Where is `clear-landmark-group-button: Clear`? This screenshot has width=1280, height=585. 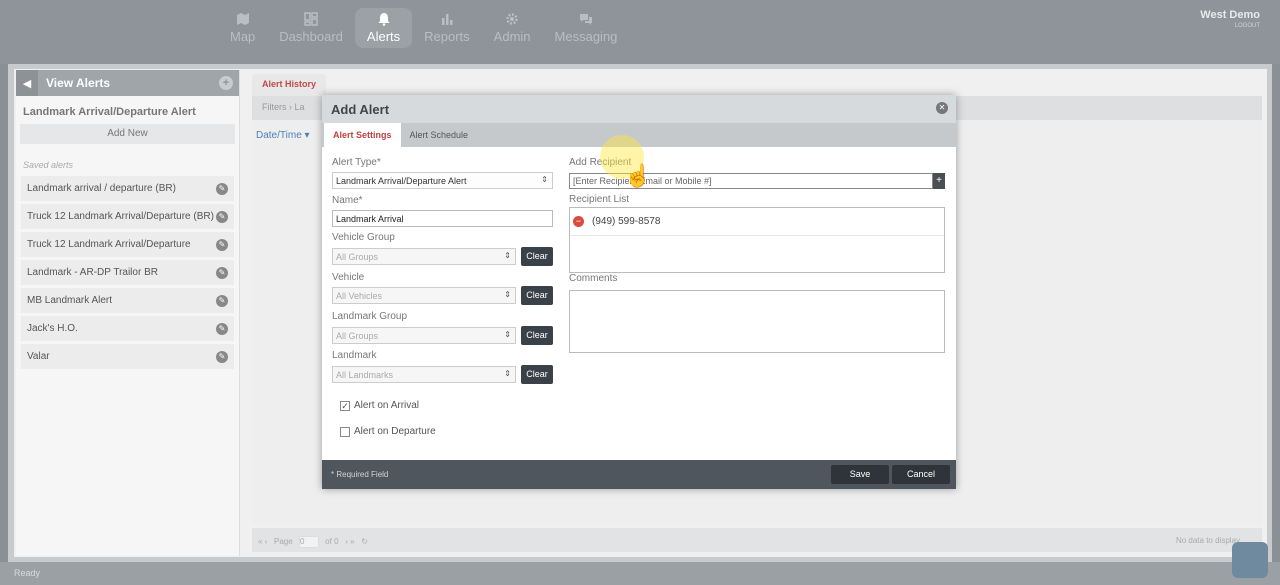 clear-landmark-group-button: Clear is located at coordinates (537, 335).